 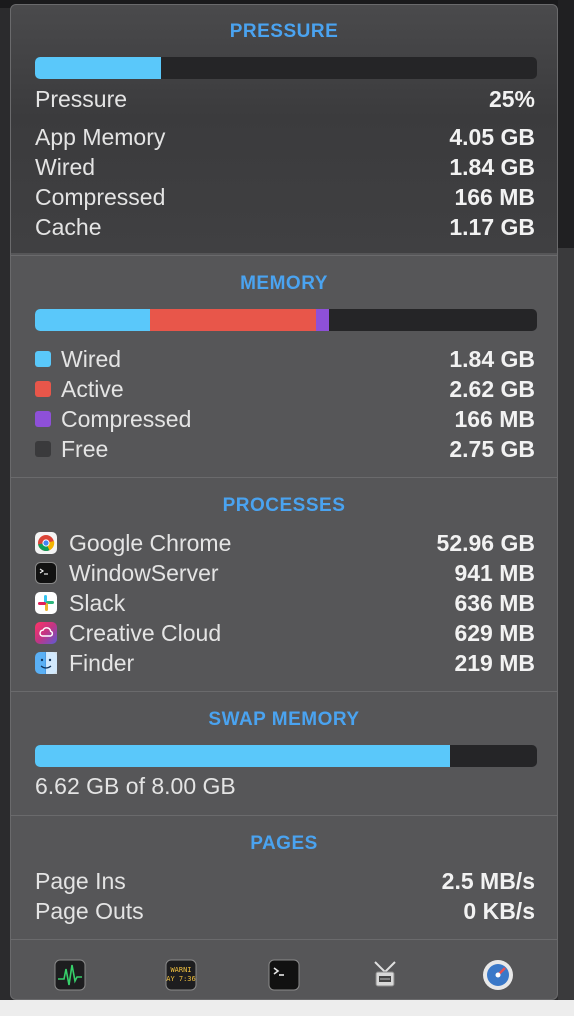 I want to click on memory-compressed-row: Compressed 166 MB, so click(x=285, y=419).